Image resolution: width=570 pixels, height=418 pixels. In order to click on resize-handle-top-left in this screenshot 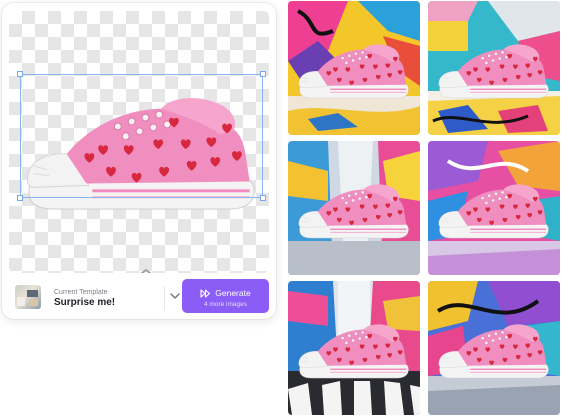, I will do `click(20, 74)`.